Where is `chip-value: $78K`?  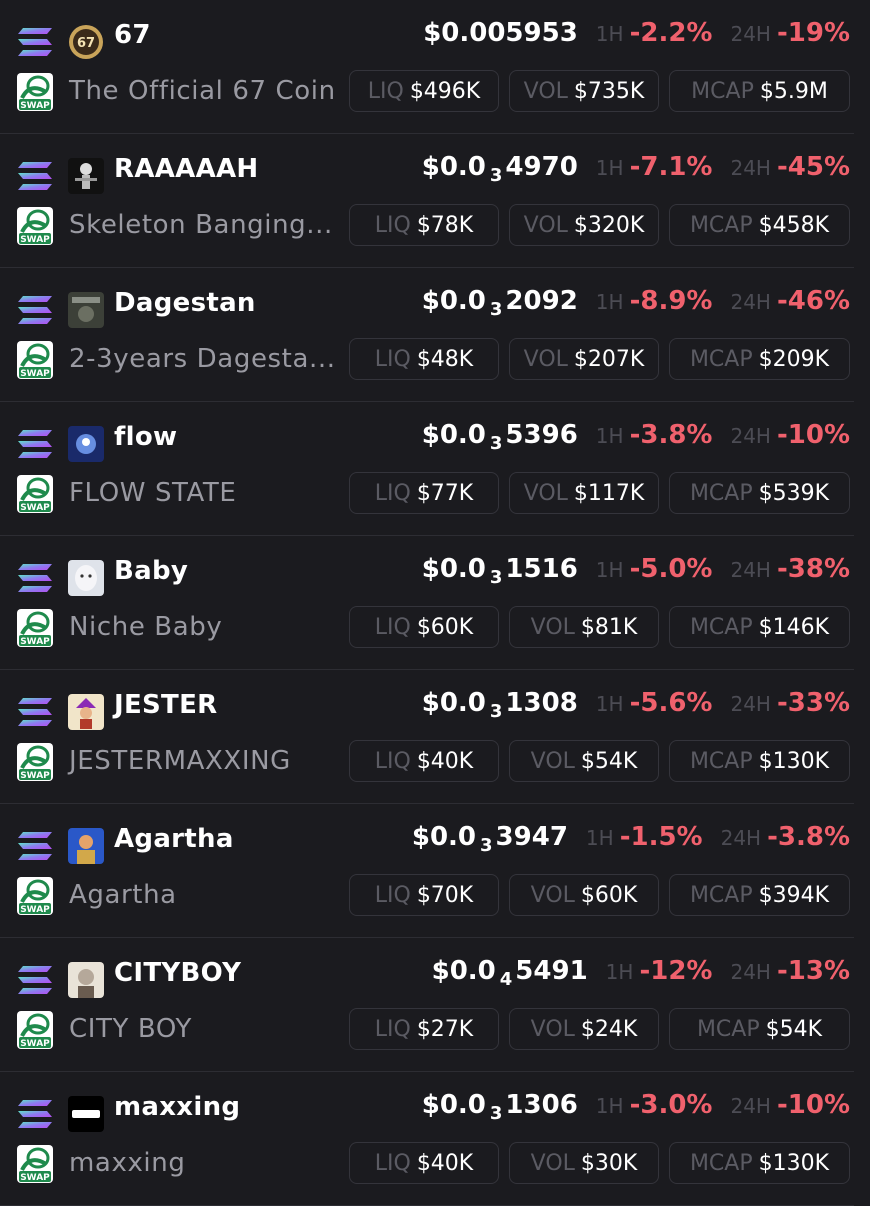 chip-value: $78K is located at coordinates (445, 225).